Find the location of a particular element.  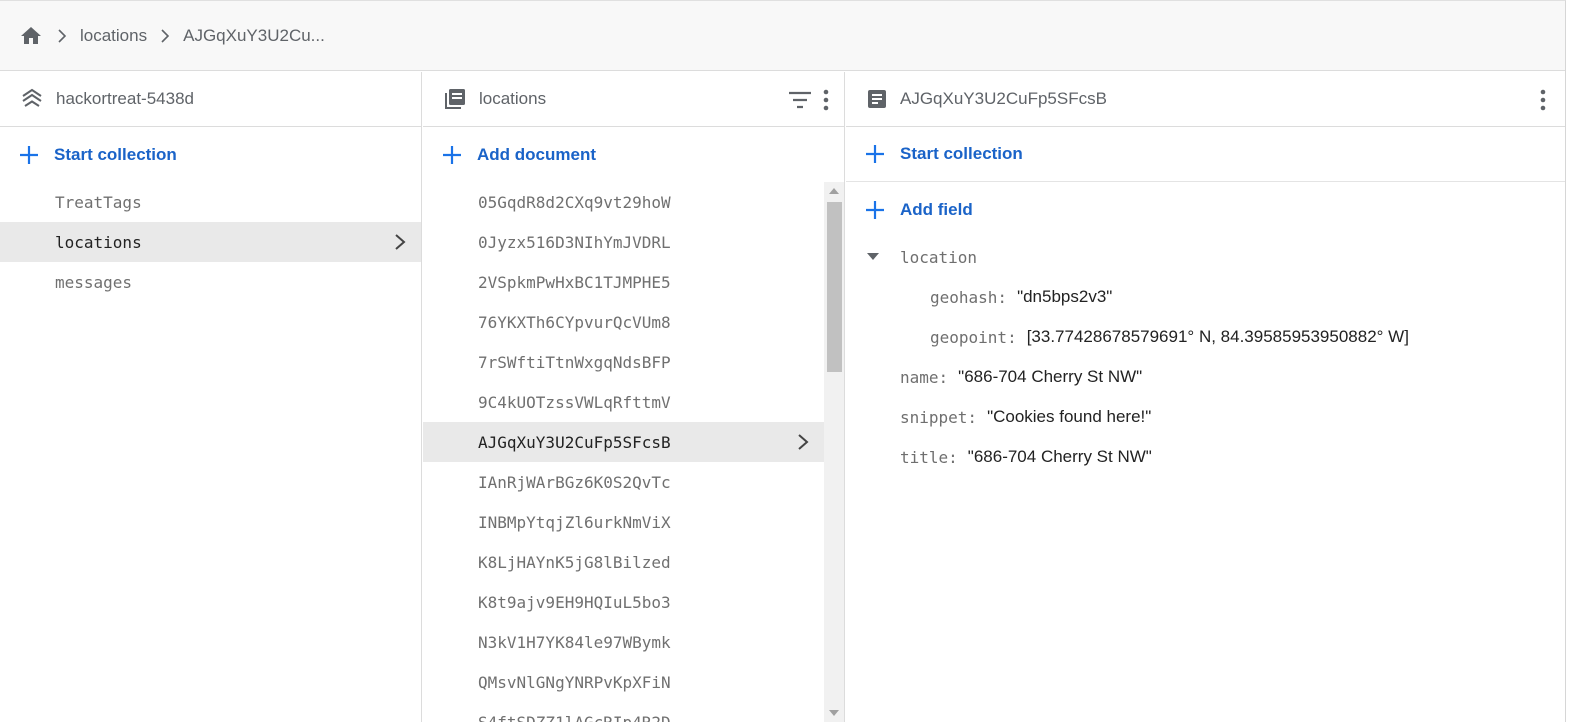

document-id: 05GqdR8d2CXq9vt29hoW is located at coordinates (574, 202).